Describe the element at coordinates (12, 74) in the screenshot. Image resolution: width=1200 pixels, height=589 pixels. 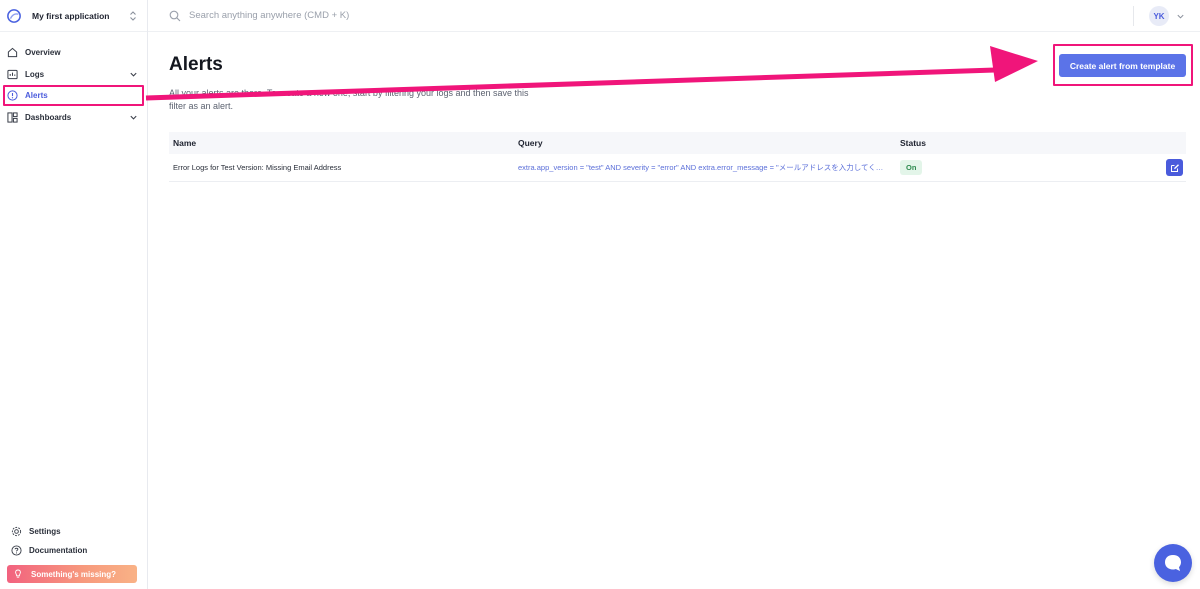
I see `logs-icon` at that location.